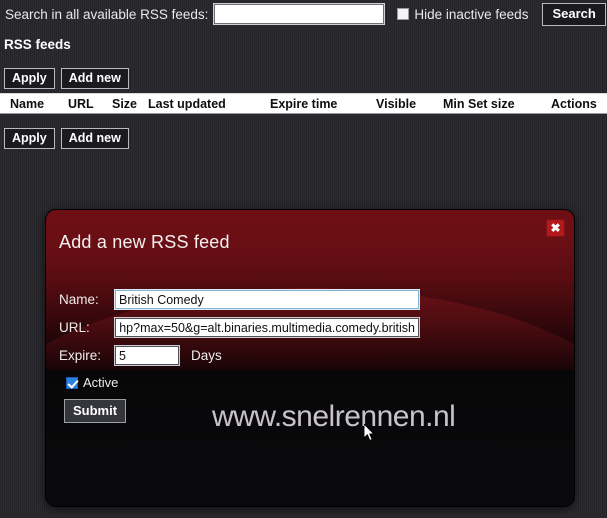 Image resolution: width=607 pixels, height=518 pixels. Describe the element at coordinates (101, 382) in the screenshot. I see `active-label: Active` at that location.